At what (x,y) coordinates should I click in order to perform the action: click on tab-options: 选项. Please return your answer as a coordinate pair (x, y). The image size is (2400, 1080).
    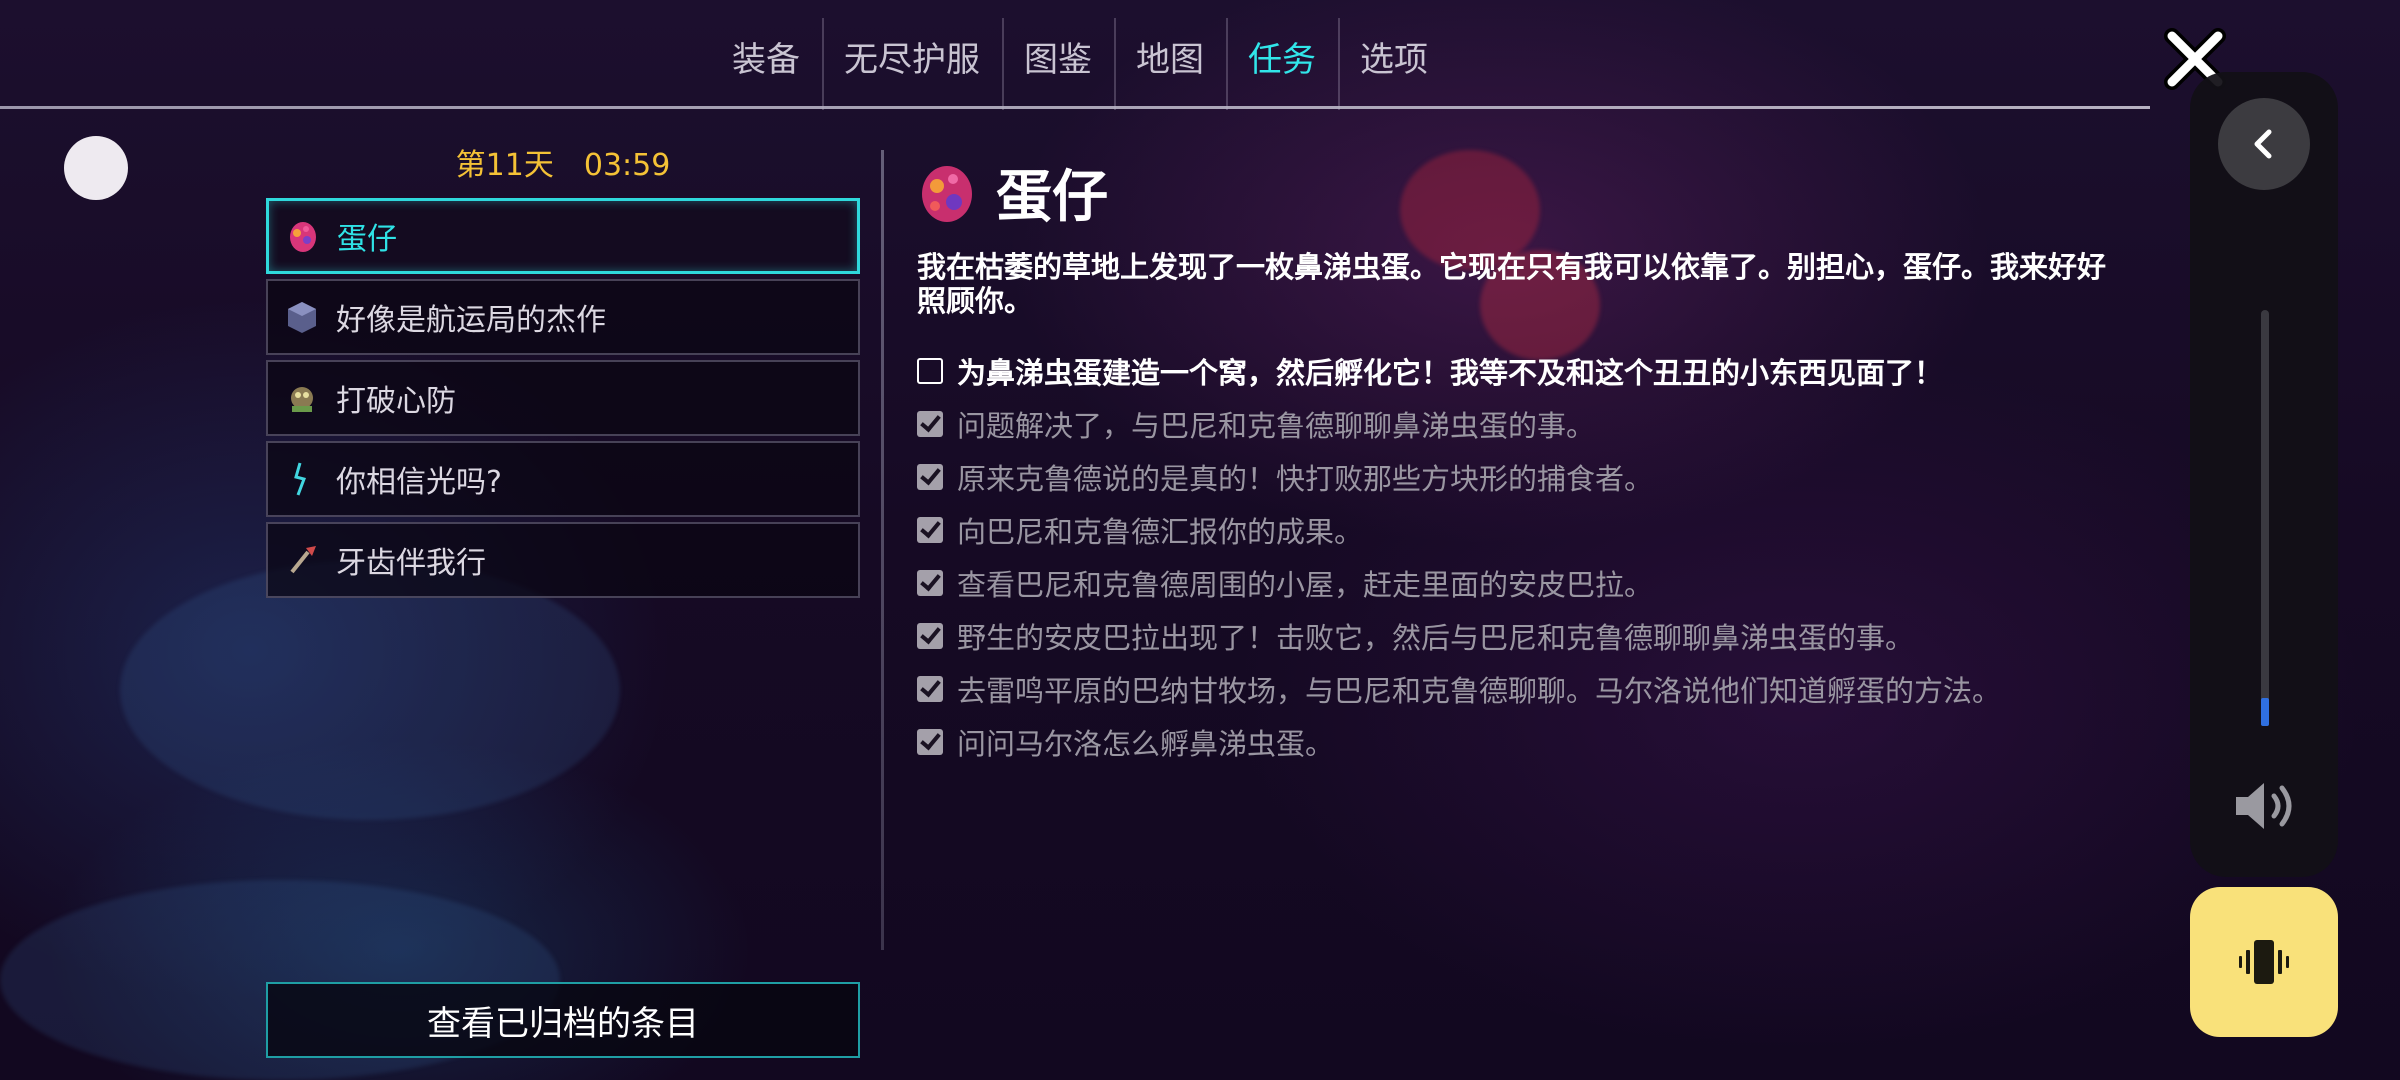
    Looking at the image, I should click on (1394, 64).